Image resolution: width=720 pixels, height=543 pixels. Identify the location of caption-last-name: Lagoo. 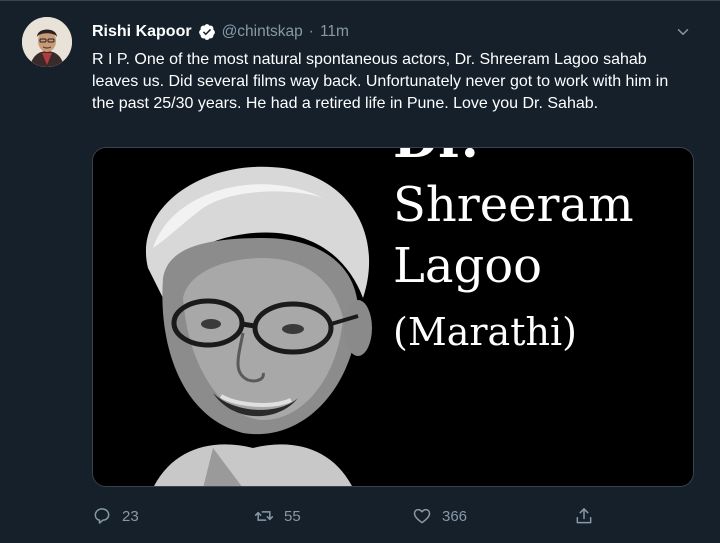
(468, 266).